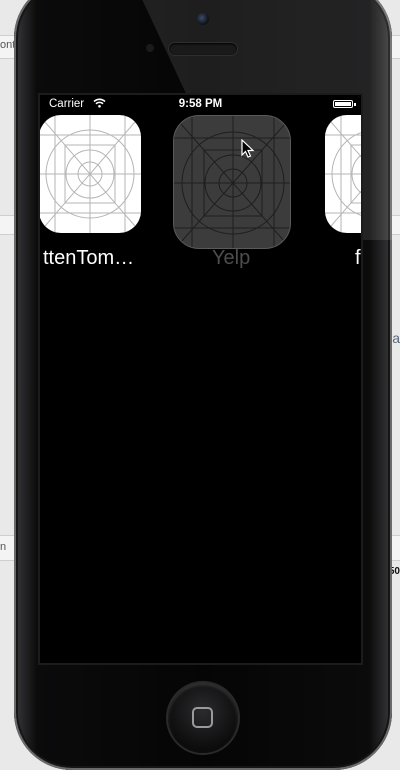 The width and height of the screenshot is (400, 770). What do you see at coordinates (232, 182) in the screenshot?
I see `app-icon-grid-pressed` at bounding box center [232, 182].